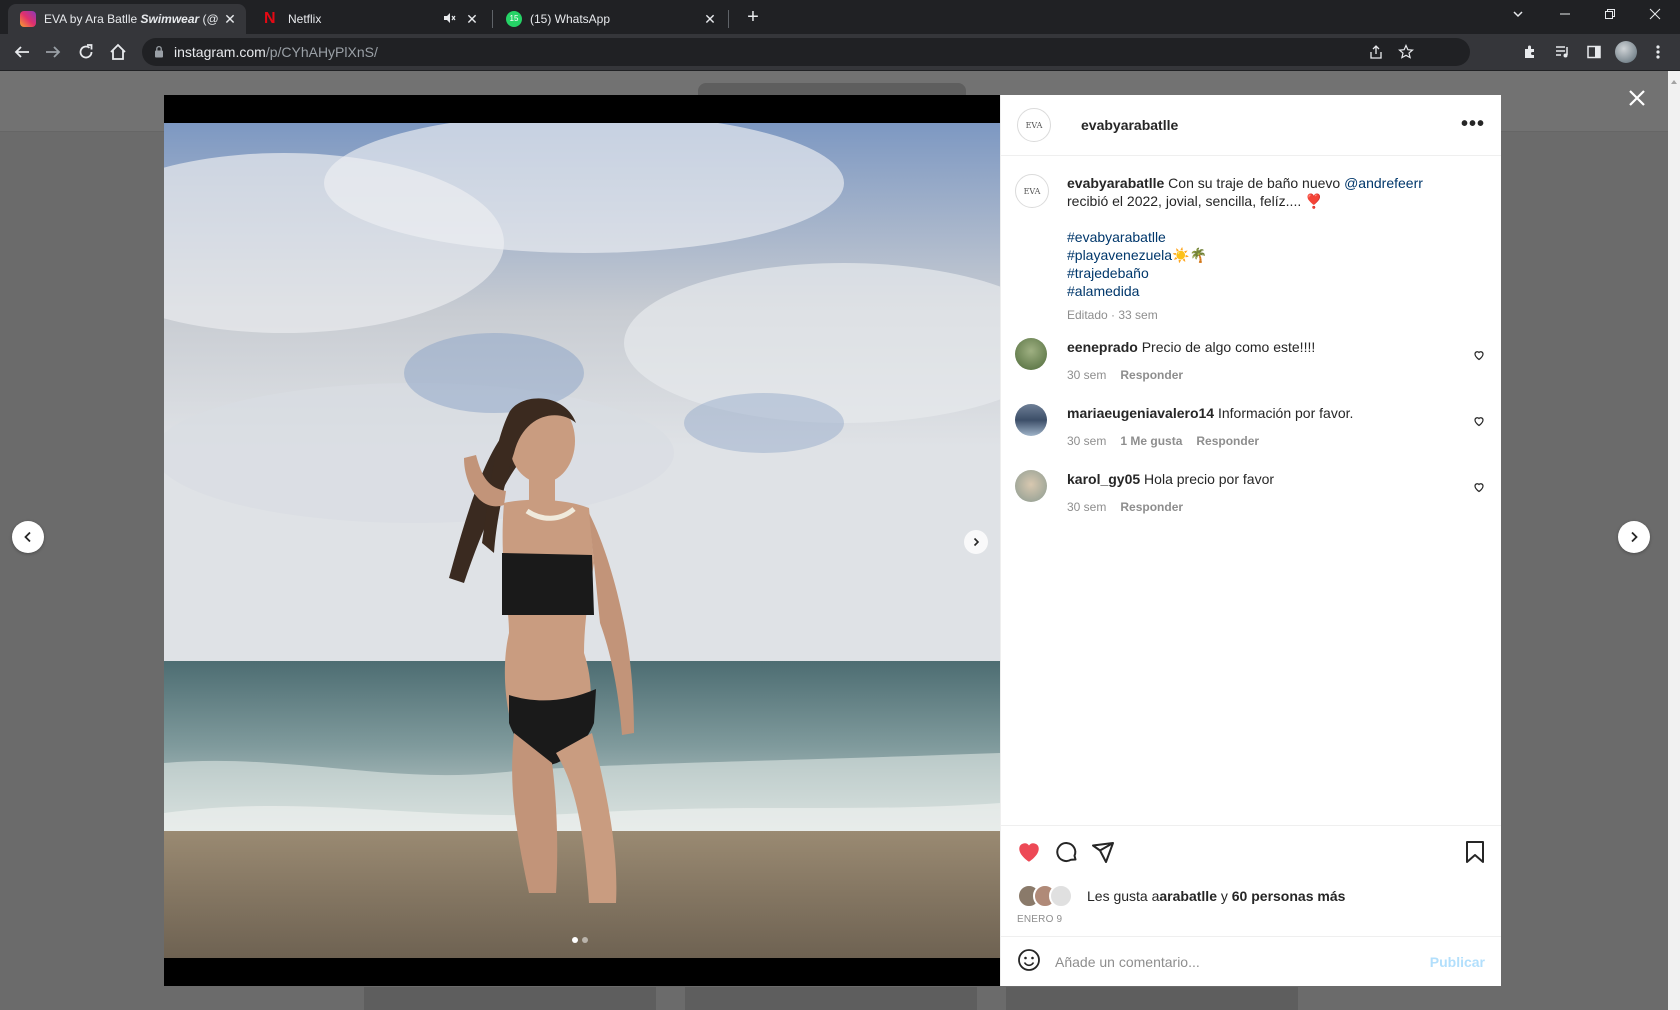 The width and height of the screenshot is (1680, 1010). Describe the element at coordinates (1188, 896) in the screenshot. I see `liker-username: arabatlle` at that location.